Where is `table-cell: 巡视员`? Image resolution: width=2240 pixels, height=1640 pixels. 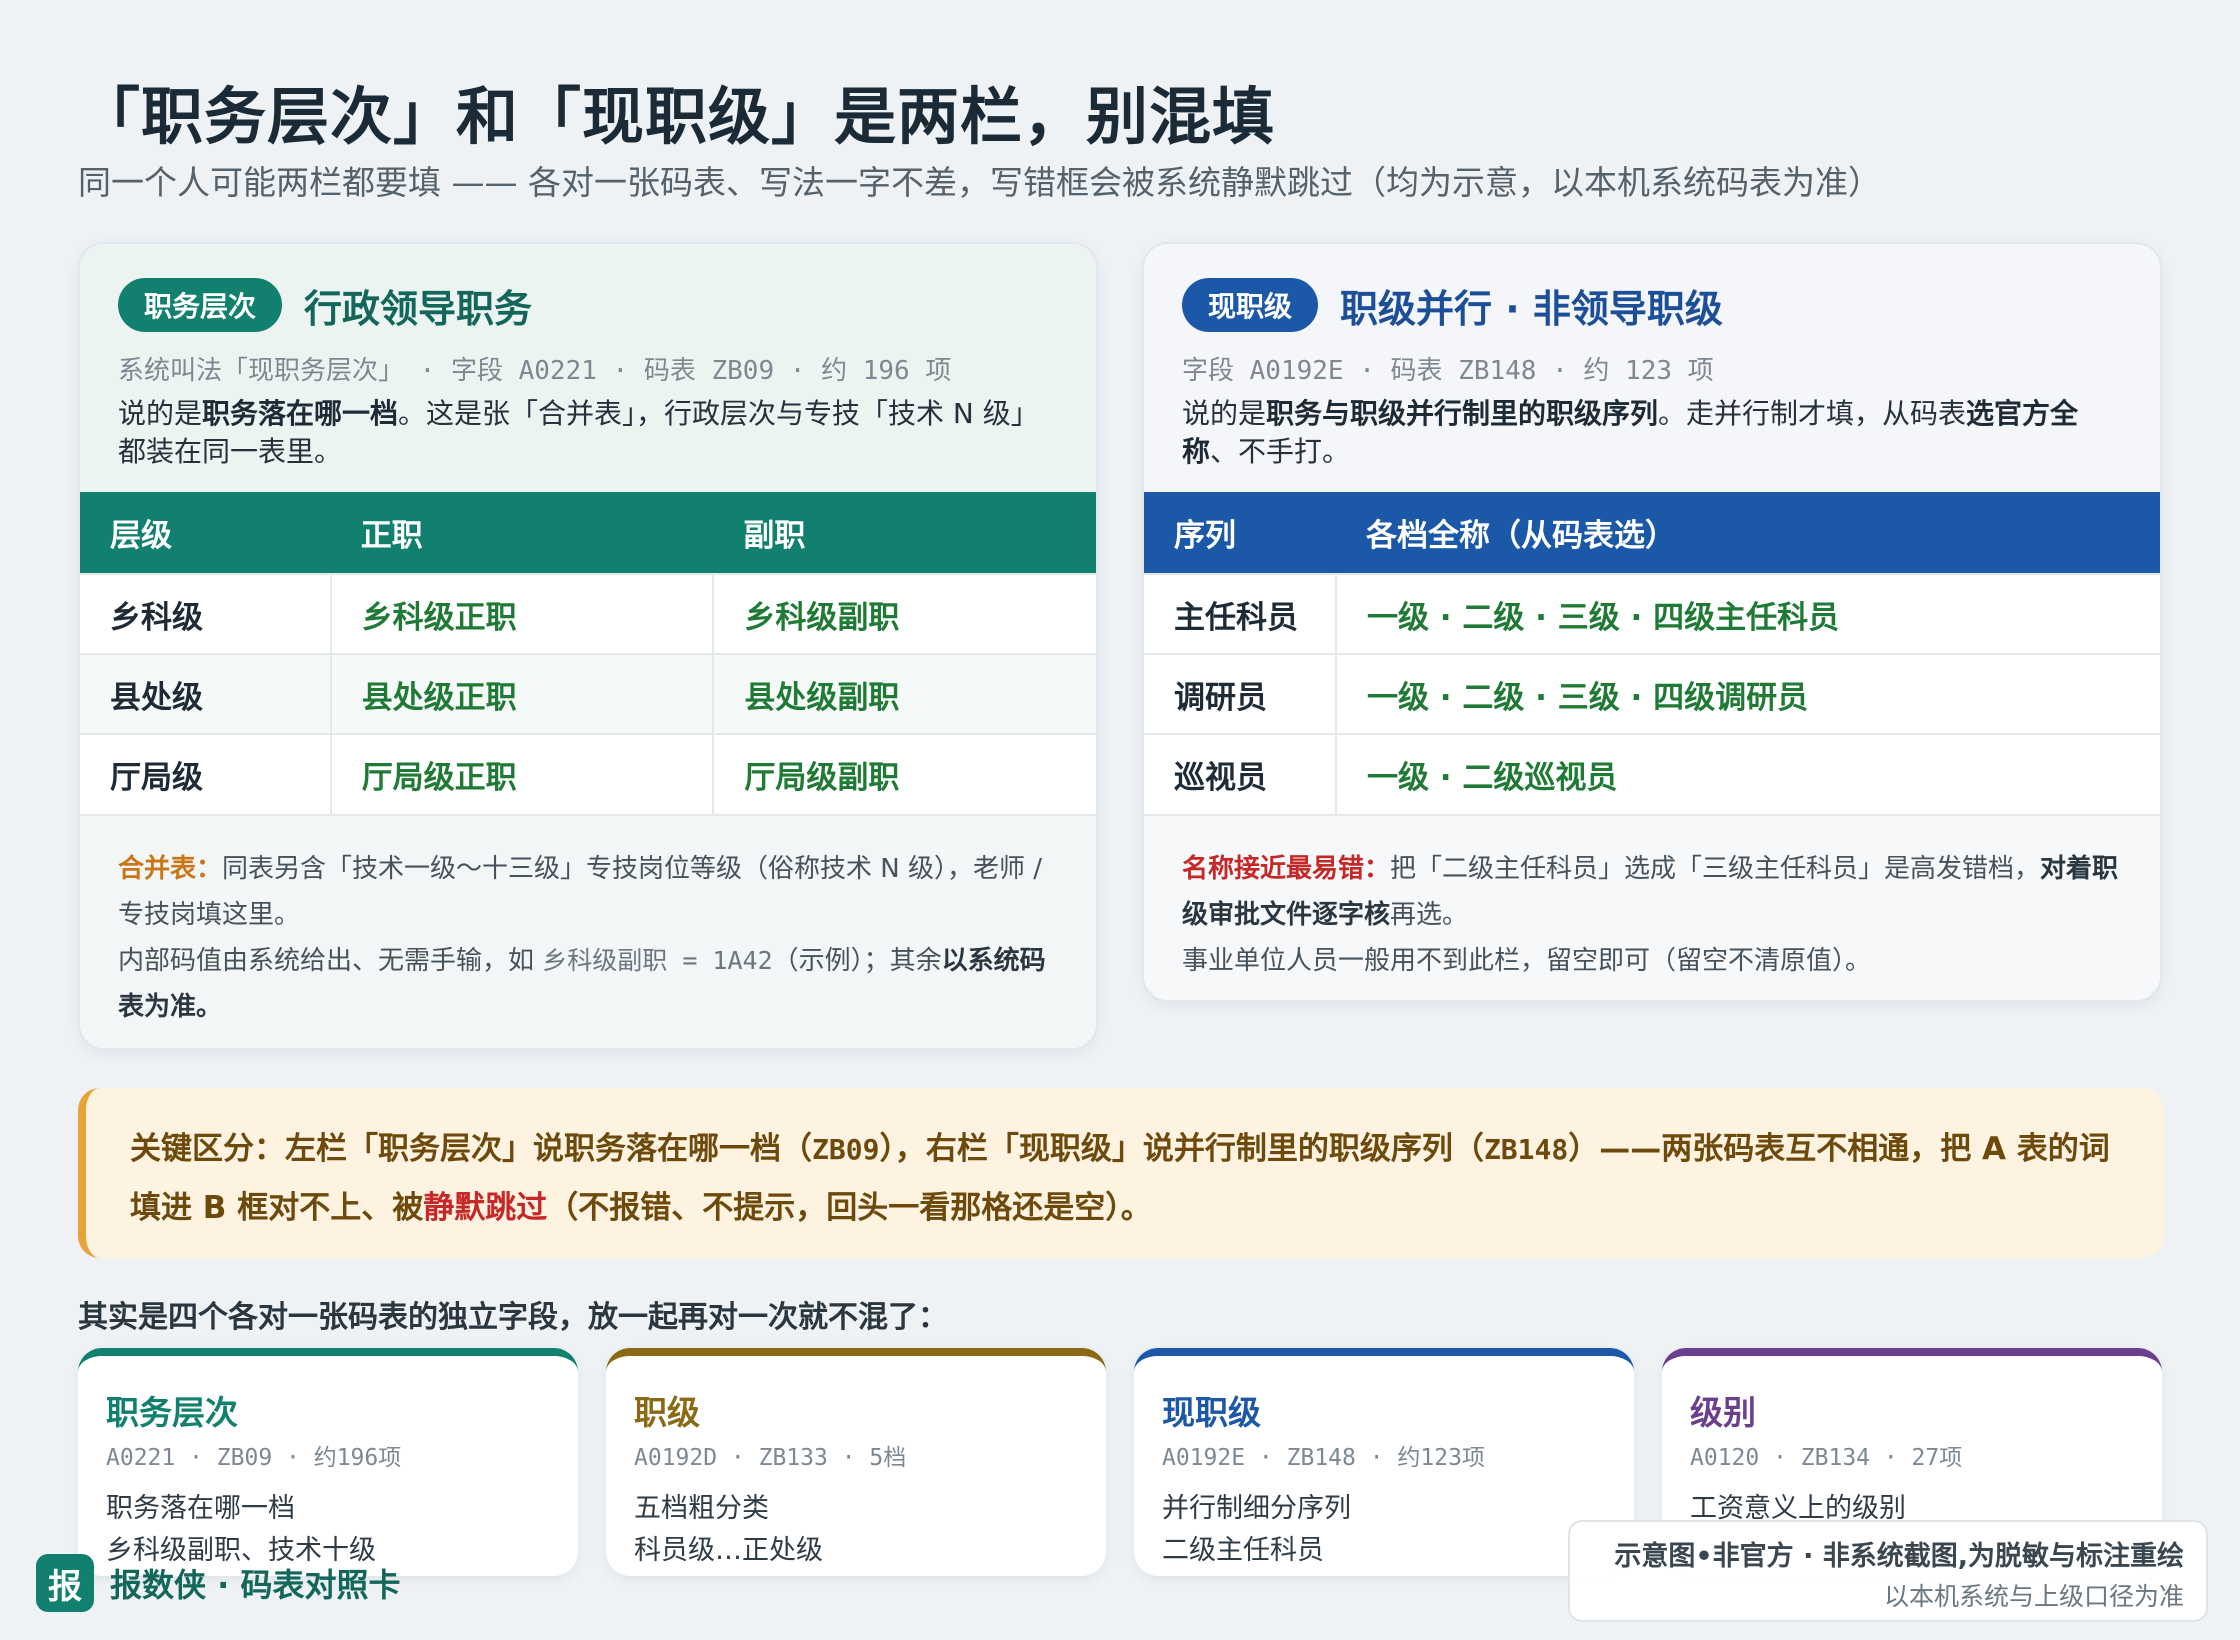 table-cell: 巡视员 is located at coordinates (1240, 773).